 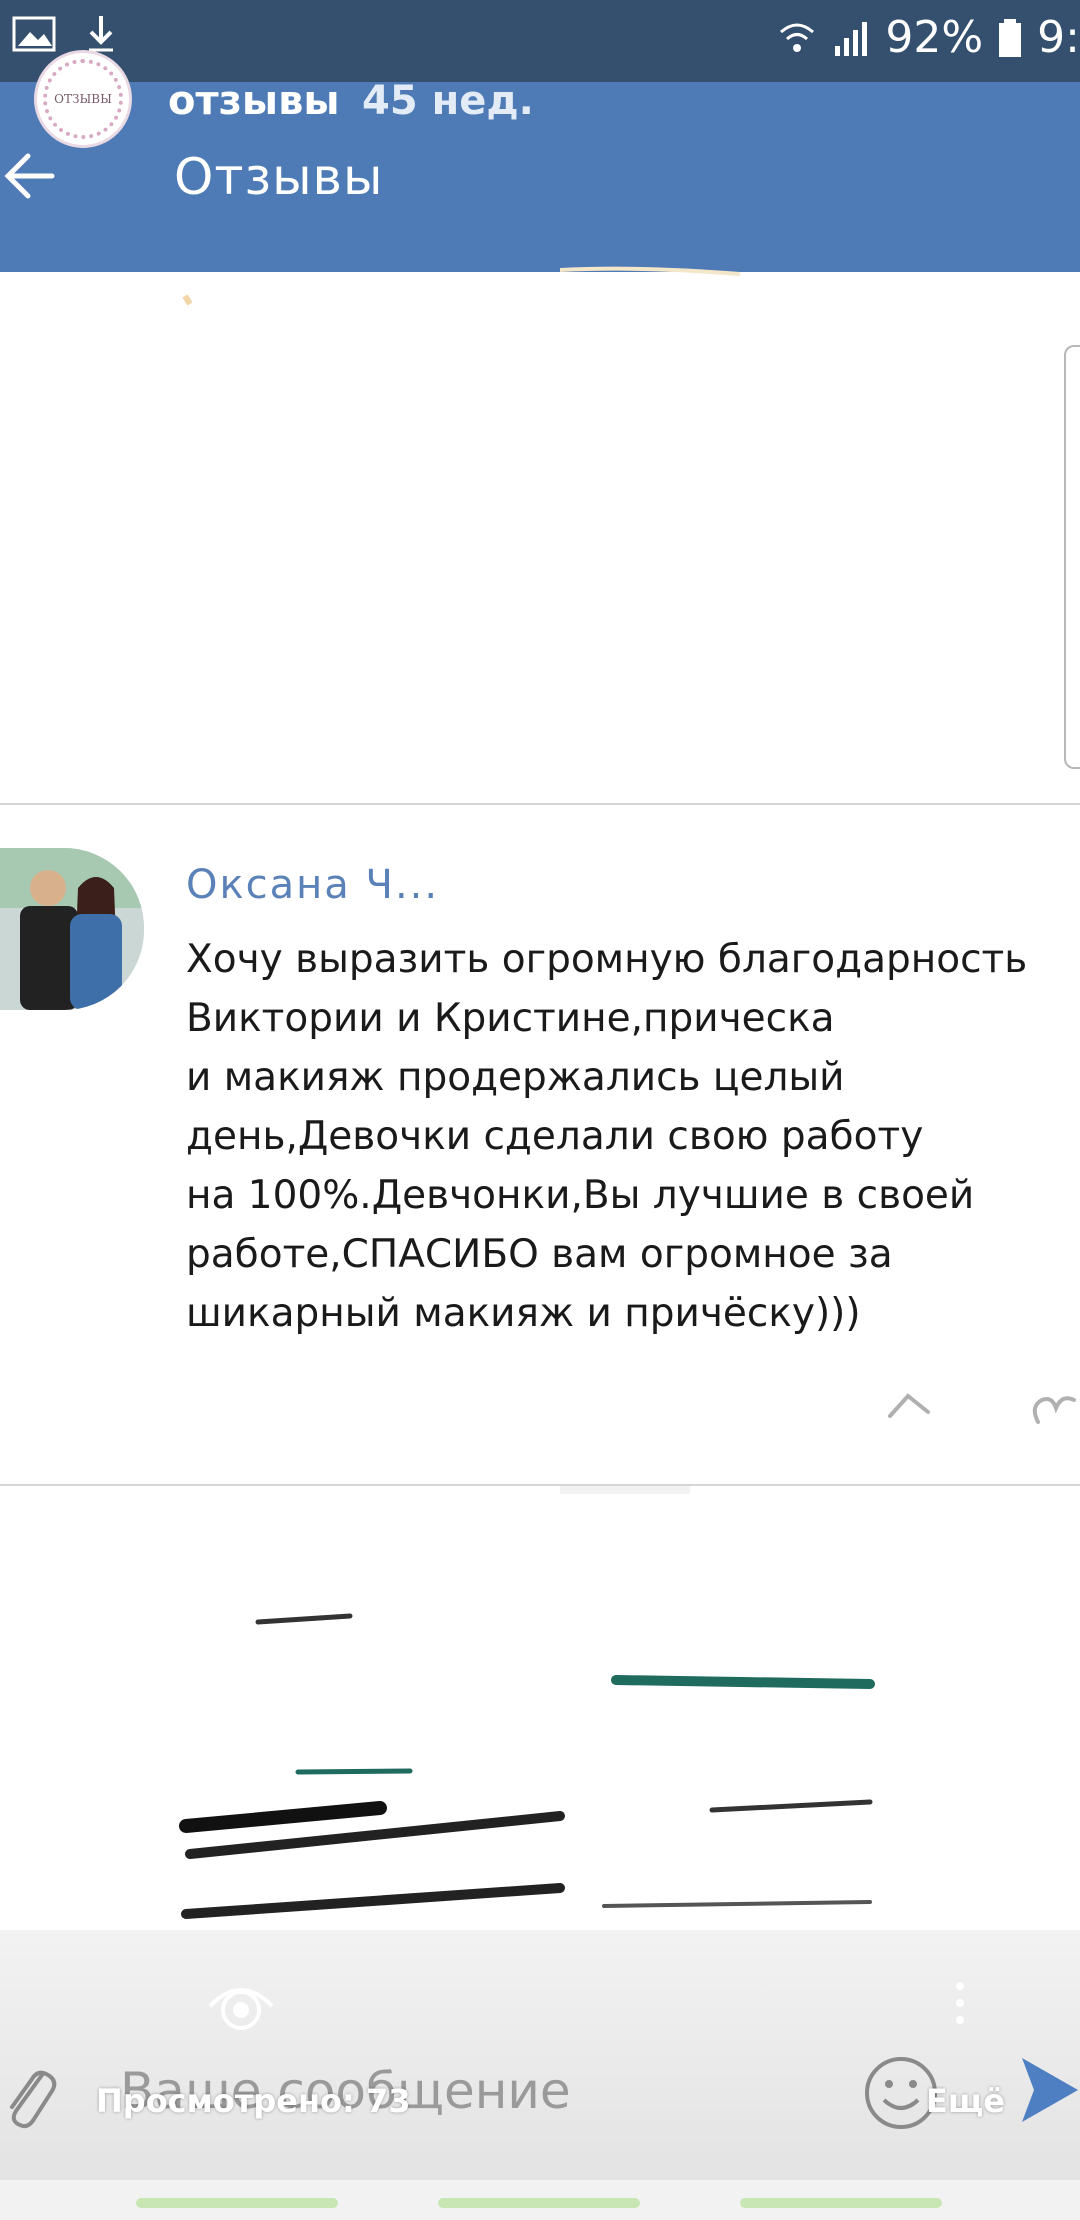 I want to click on more-options-icon, so click(x=960, y=2003).